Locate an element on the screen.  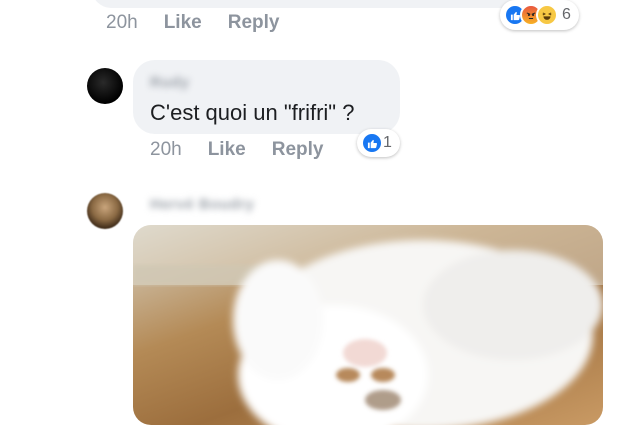
comment-actions: 20h Like Reply is located at coordinates (249, 150).